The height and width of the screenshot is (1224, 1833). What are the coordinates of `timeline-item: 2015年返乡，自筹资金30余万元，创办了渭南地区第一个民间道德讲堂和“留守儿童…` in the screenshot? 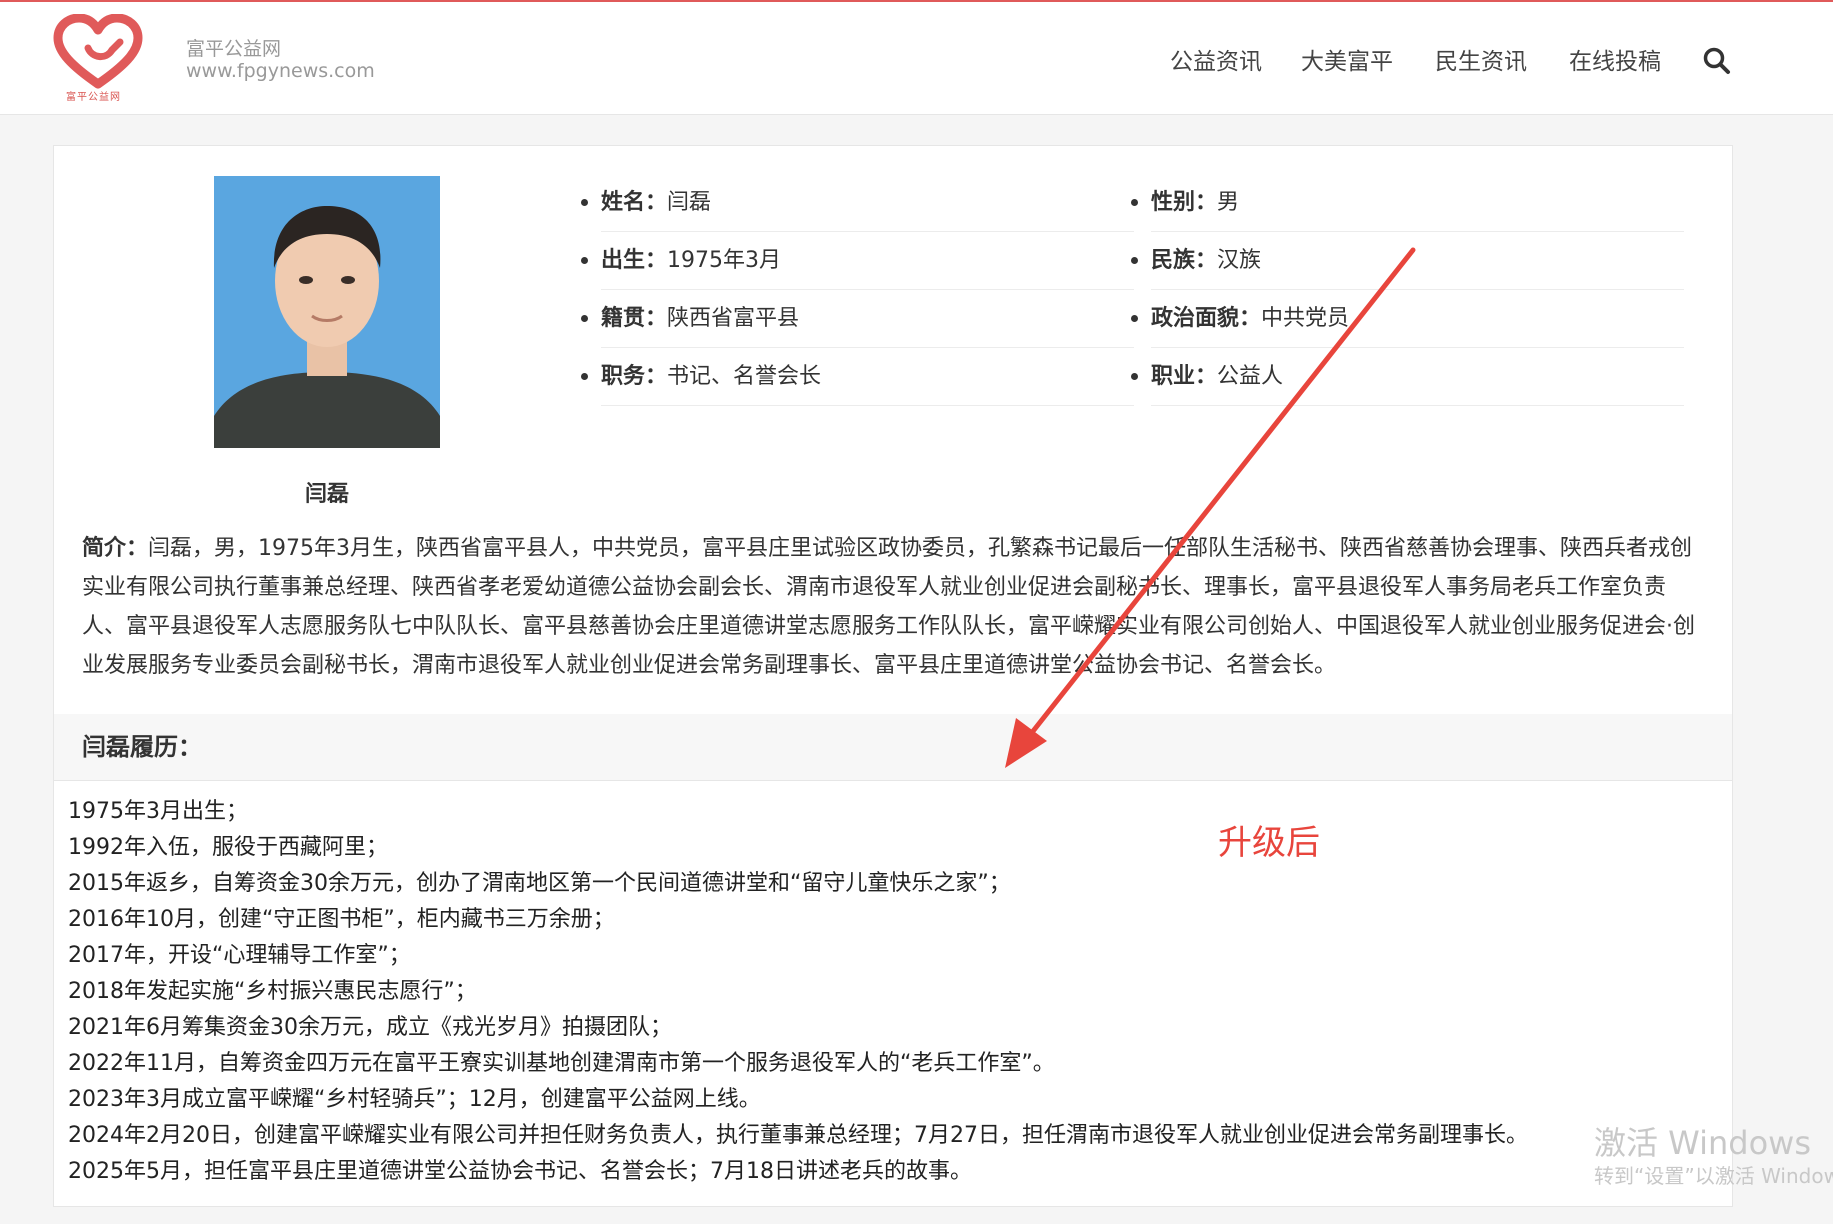 It's located at (539, 883).